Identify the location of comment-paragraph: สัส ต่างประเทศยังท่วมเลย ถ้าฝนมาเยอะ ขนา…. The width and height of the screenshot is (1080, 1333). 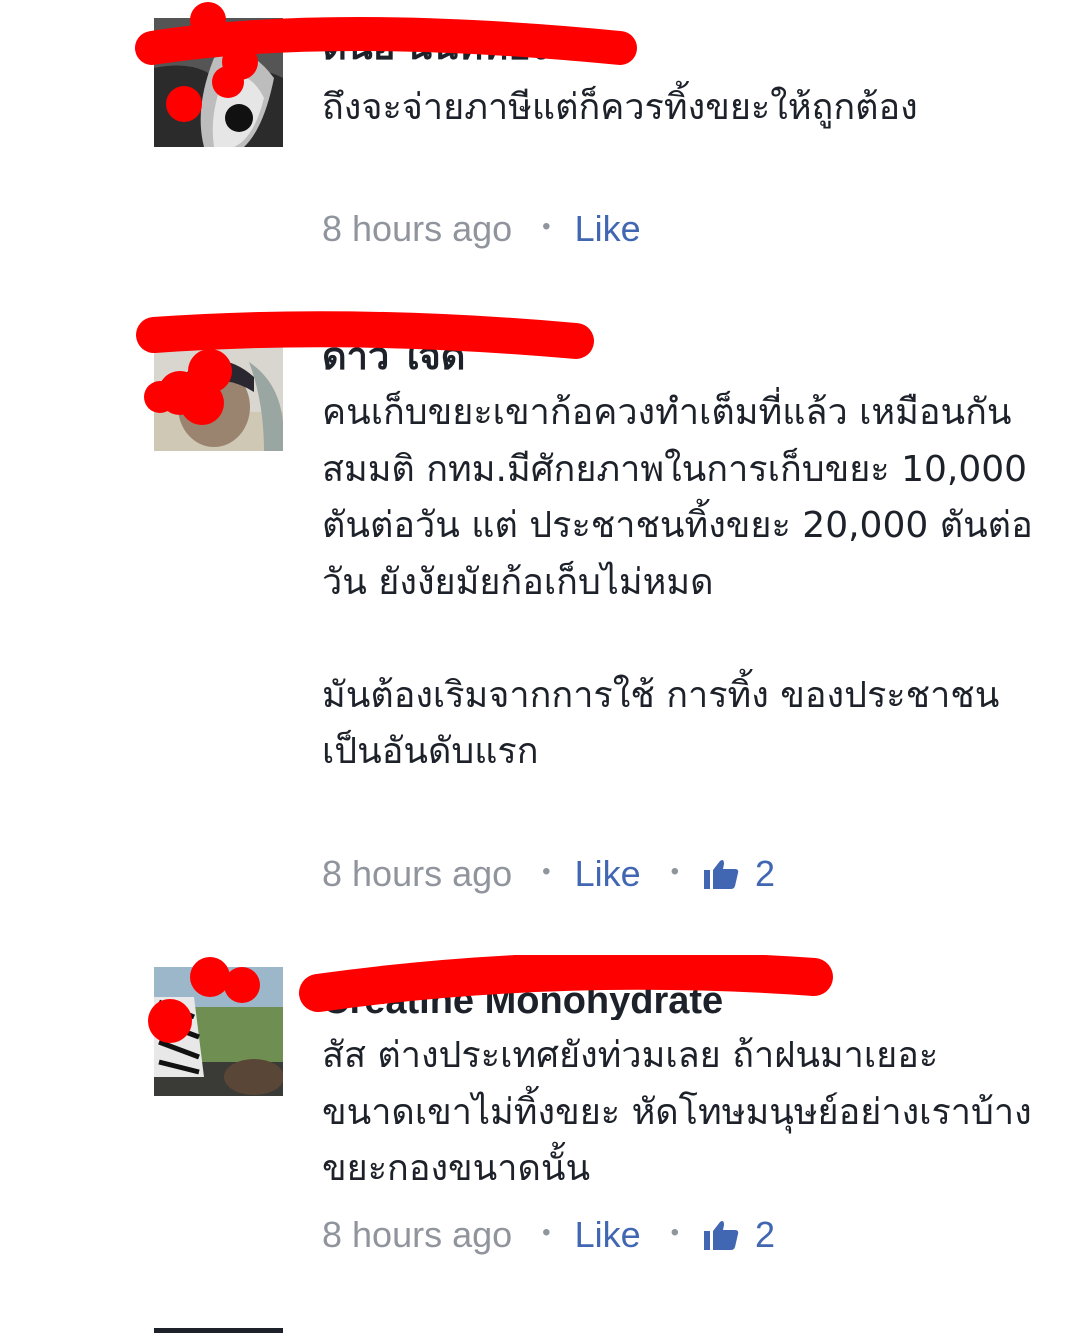
(677, 1112).